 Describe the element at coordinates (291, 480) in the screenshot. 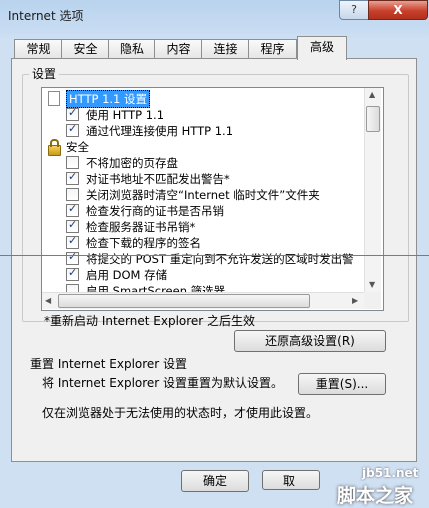

I see `cancel-button: 取` at that location.